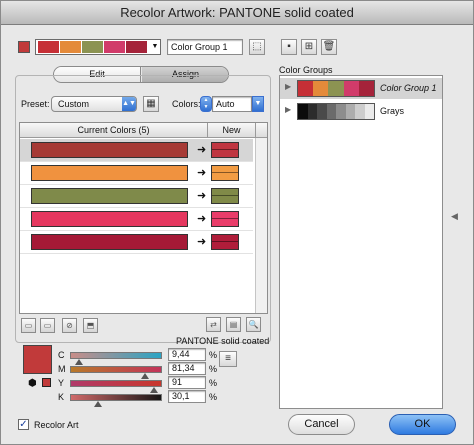  Describe the element at coordinates (231, 130) in the screenshot. I see `header-new: New` at that location.